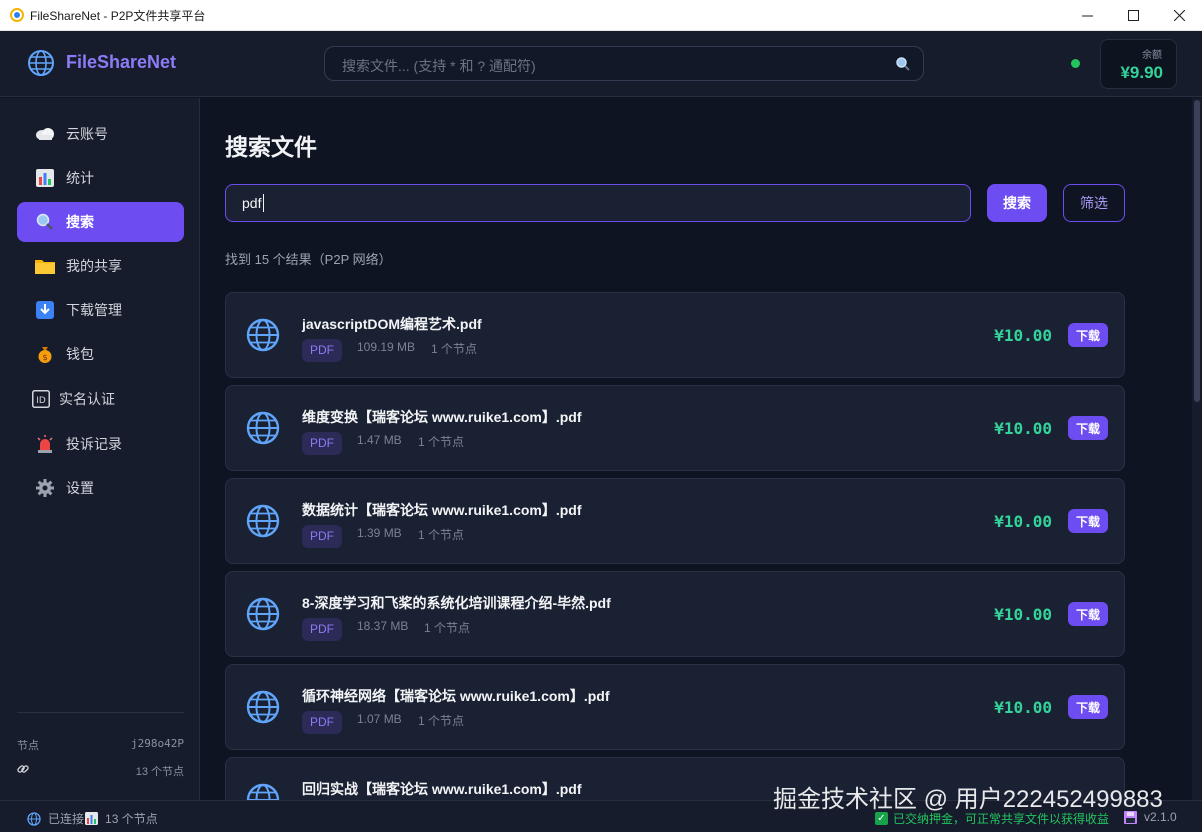  I want to click on text-caret, so click(263, 203).